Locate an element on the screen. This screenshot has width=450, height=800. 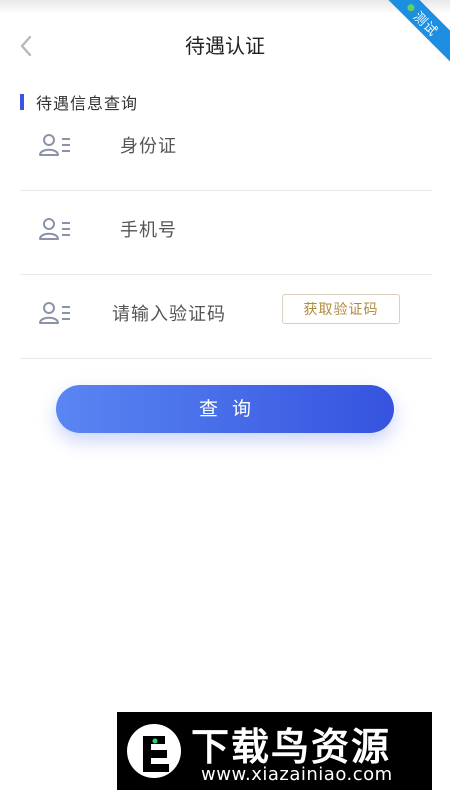
ribbon-band: 测试 is located at coordinates (415, 33).